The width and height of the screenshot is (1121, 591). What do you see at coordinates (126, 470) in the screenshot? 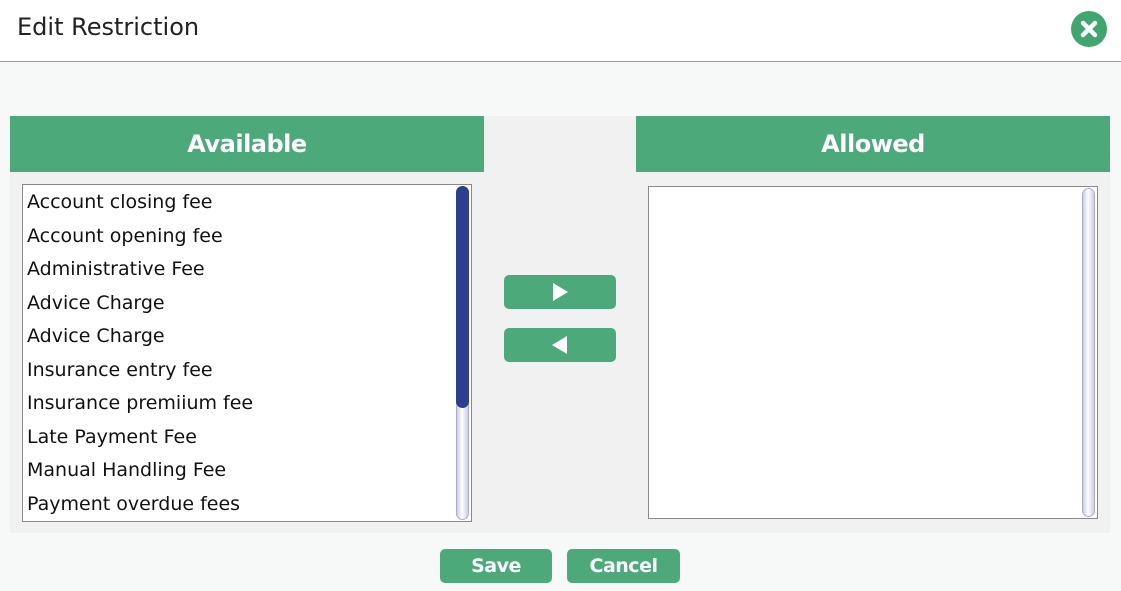
I see `list-item: Manual Handling Fee` at bounding box center [126, 470].